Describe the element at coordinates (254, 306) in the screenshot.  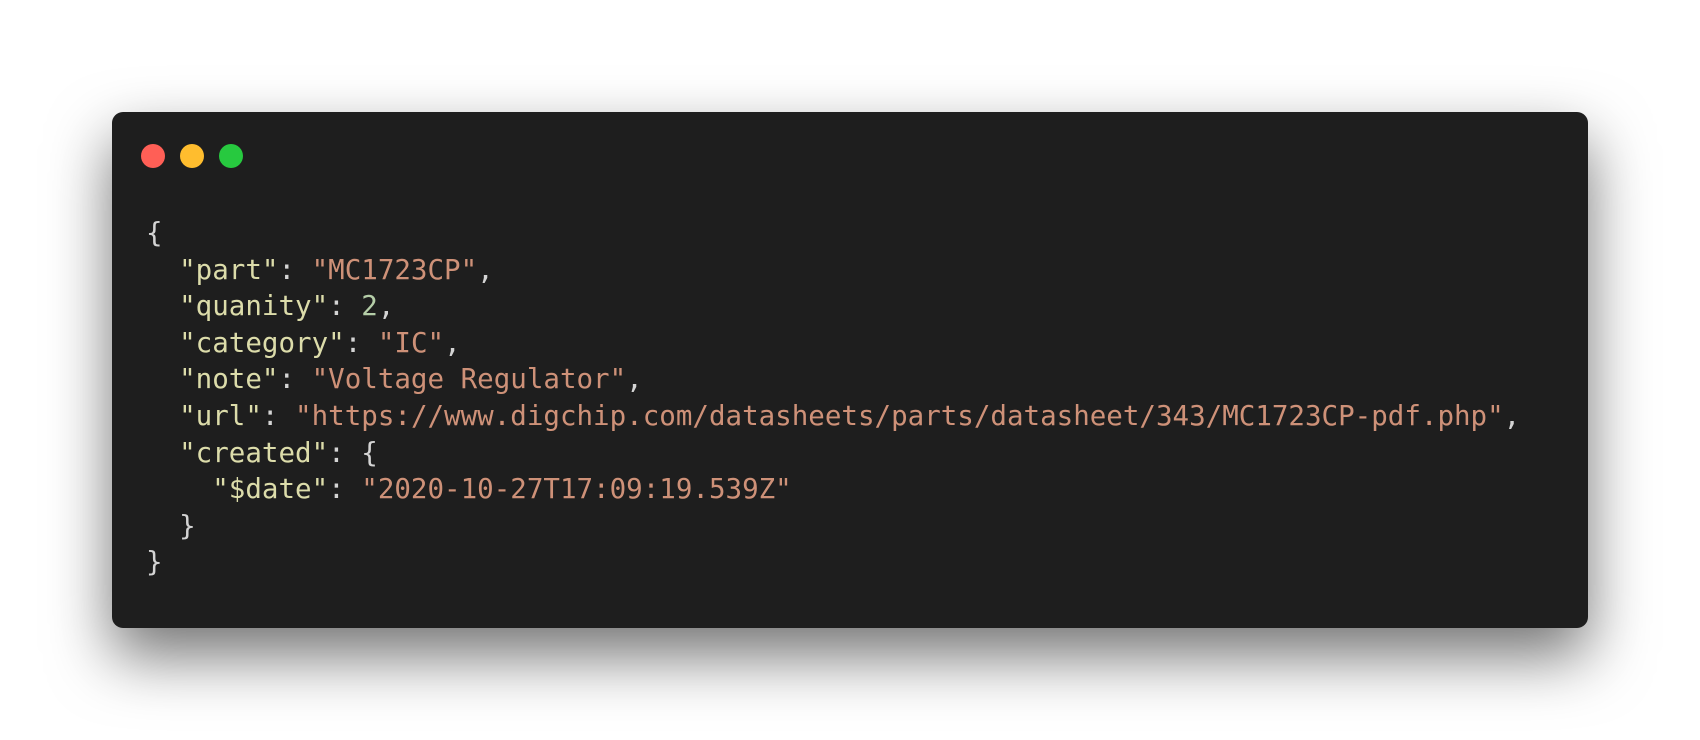
I see `json-key-quanity: "quanity"` at that location.